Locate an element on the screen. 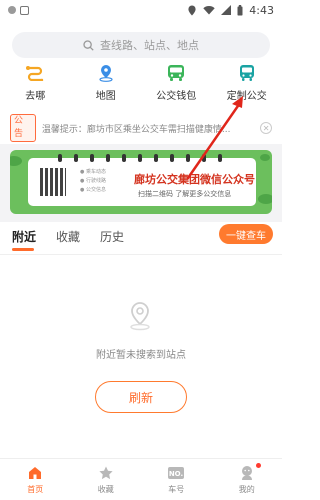  signal-icon is located at coordinates (226, 10).